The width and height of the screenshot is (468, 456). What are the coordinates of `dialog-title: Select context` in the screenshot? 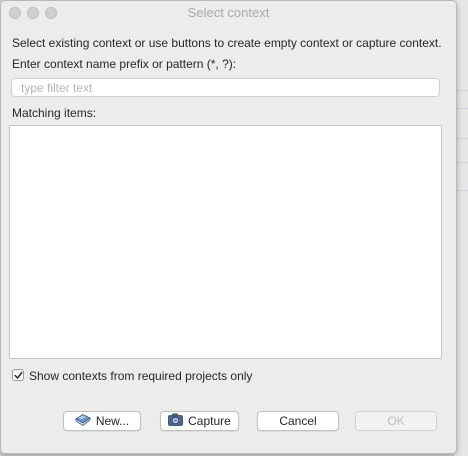 It's located at (228, 12).